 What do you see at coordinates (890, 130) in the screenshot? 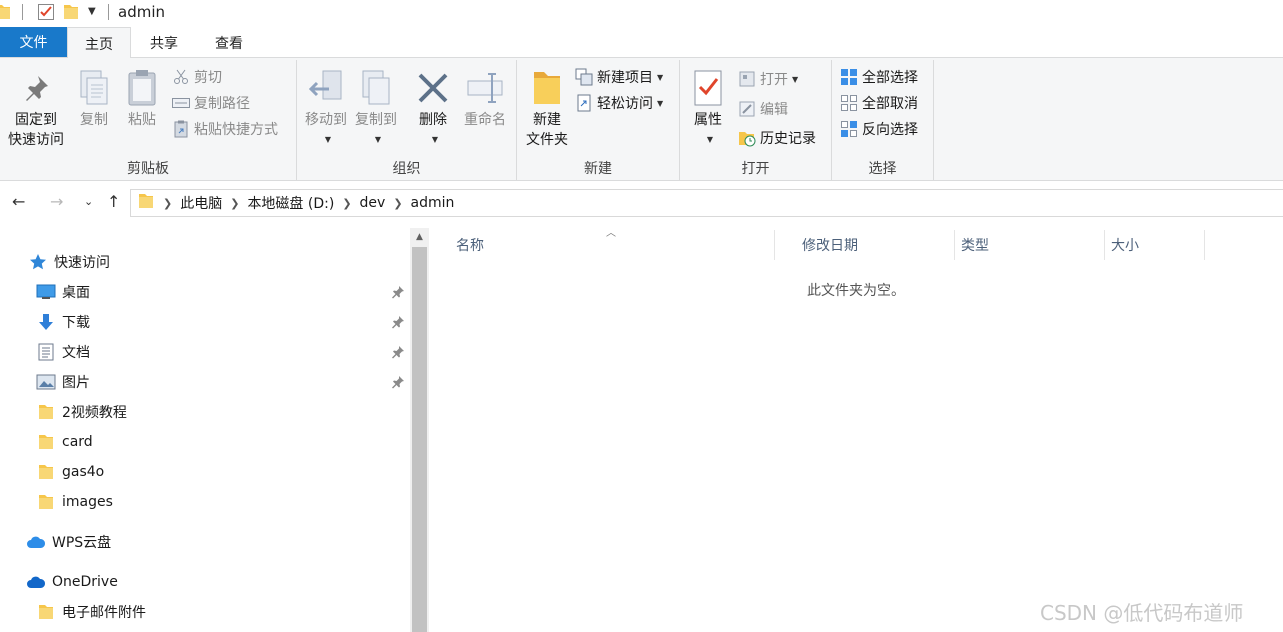
I see `invert-selection-label: 反向选择` at bounding box center [890, 130].